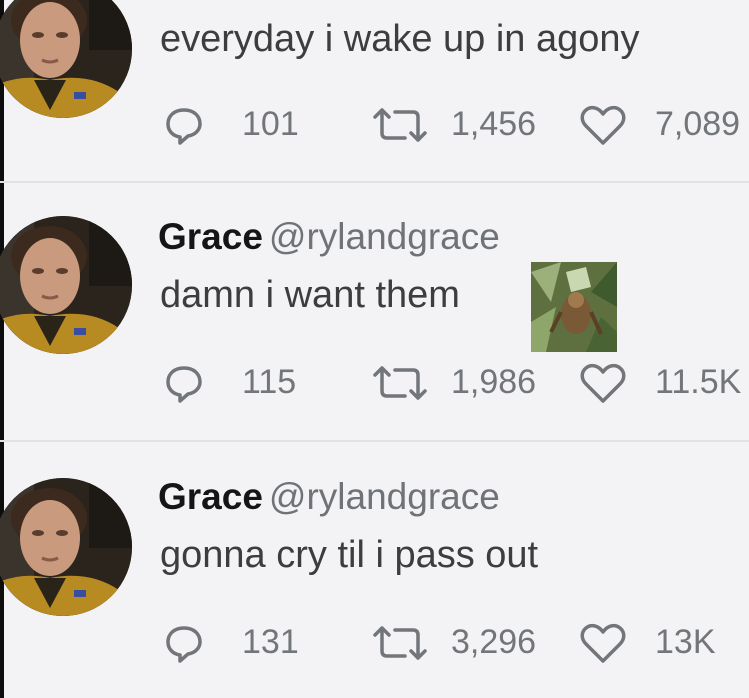 This screenshot has width=749, height=698. Describe the element at coordinates (574, 307) in the screenshot. I see `inline-image` at that location.